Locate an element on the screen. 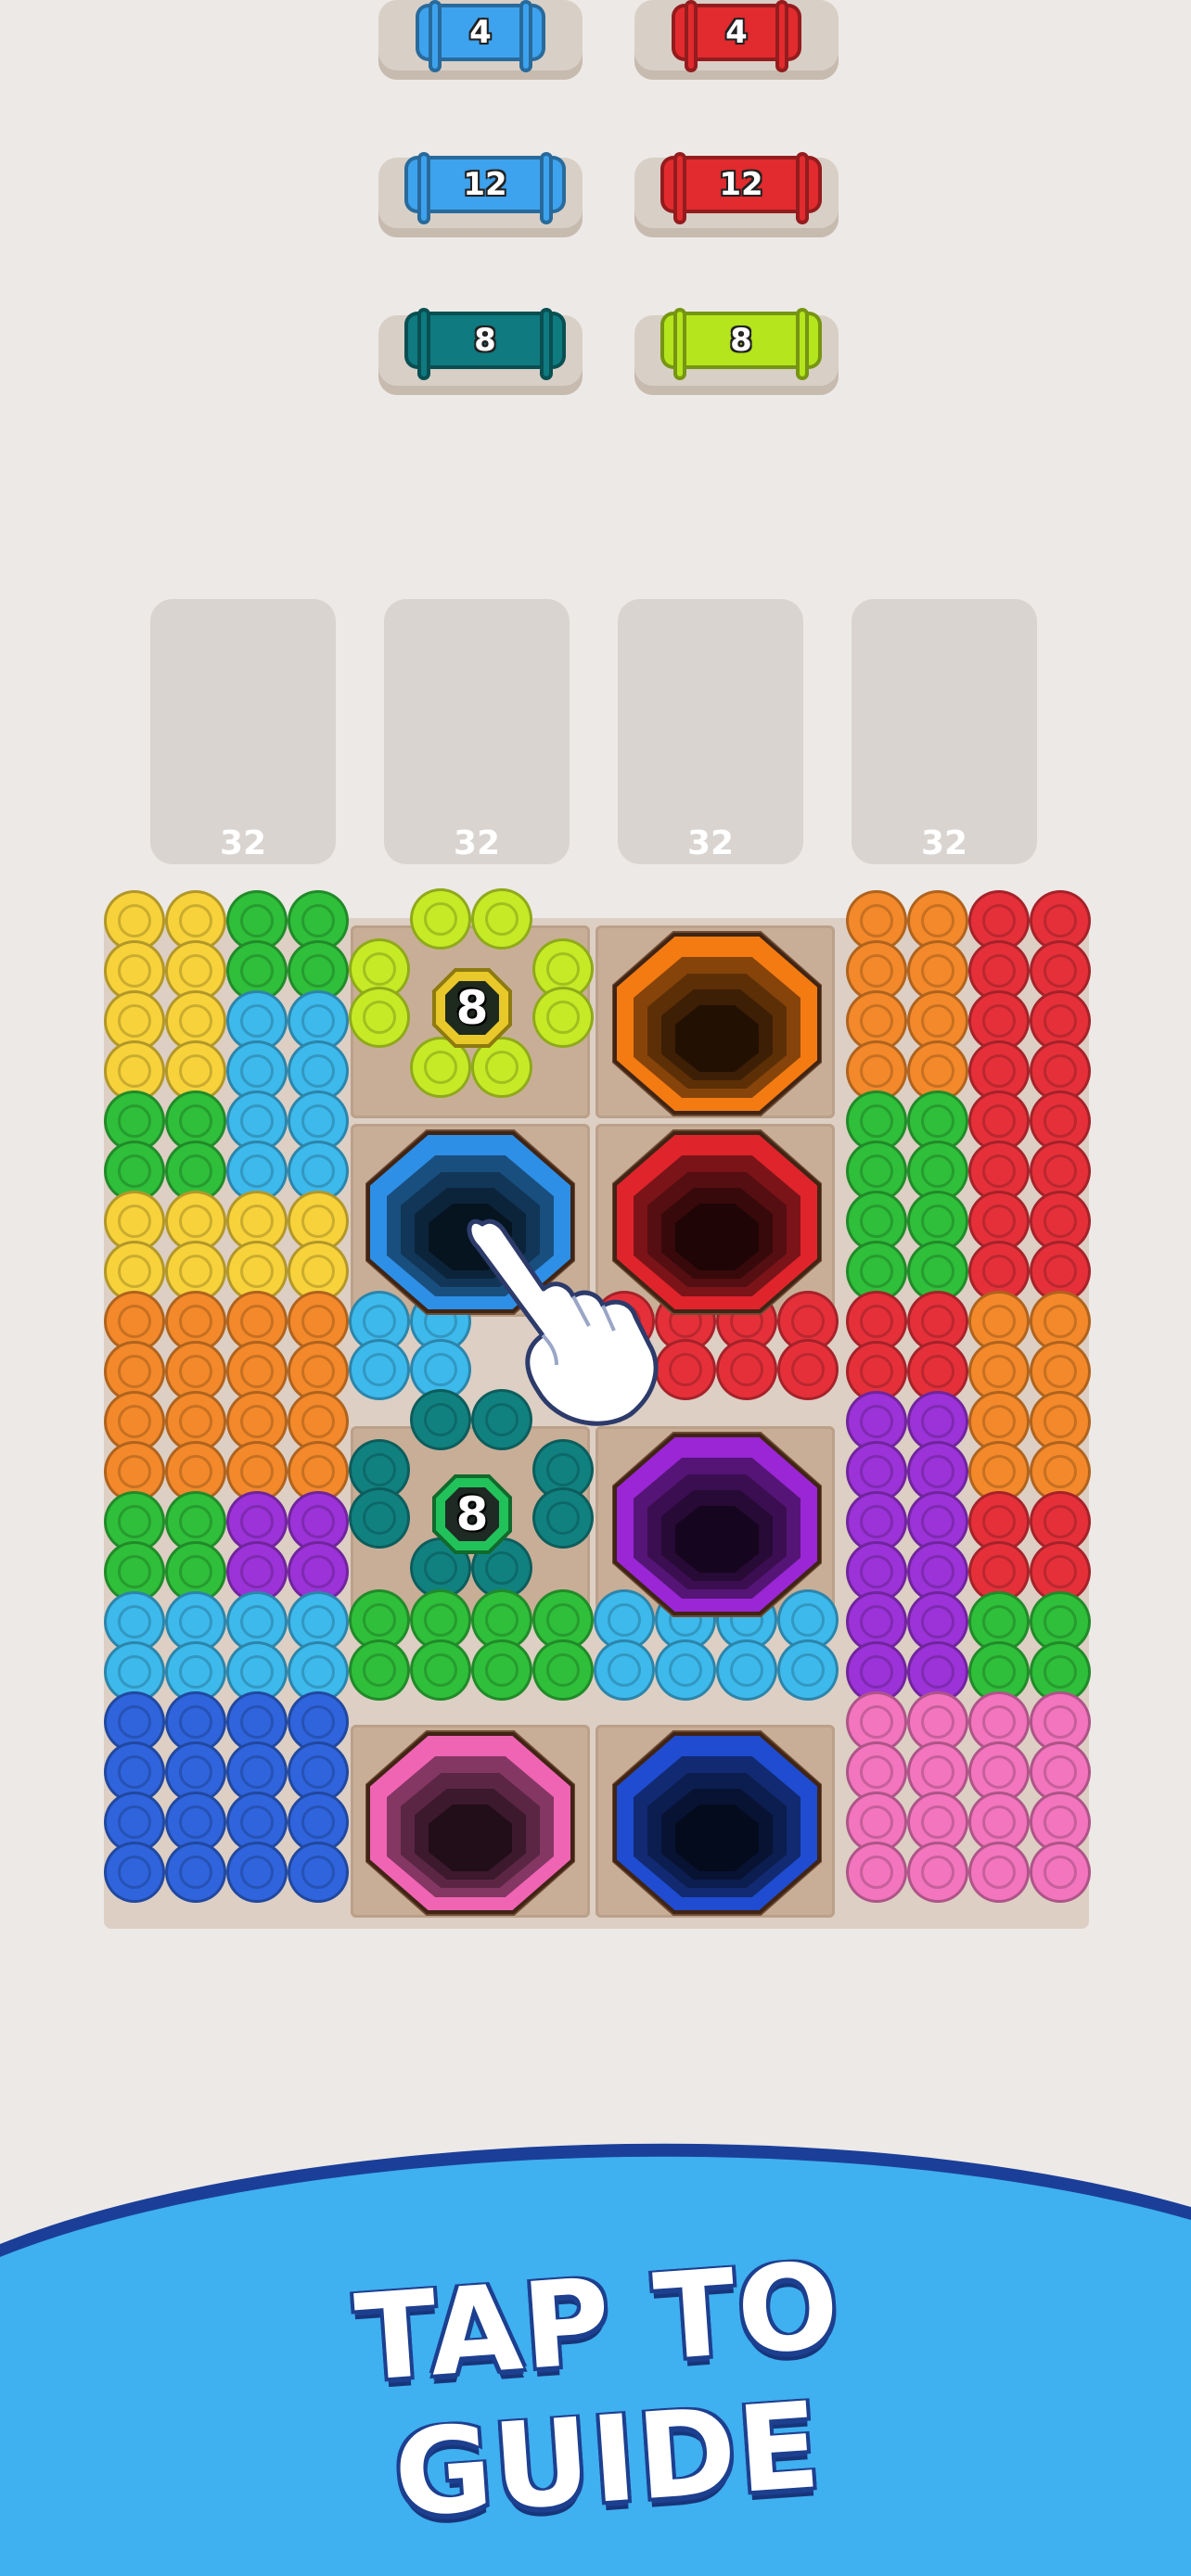 The image size is (1191, 2576). pointing-hand-icon is located at coordinates (563, 1322).